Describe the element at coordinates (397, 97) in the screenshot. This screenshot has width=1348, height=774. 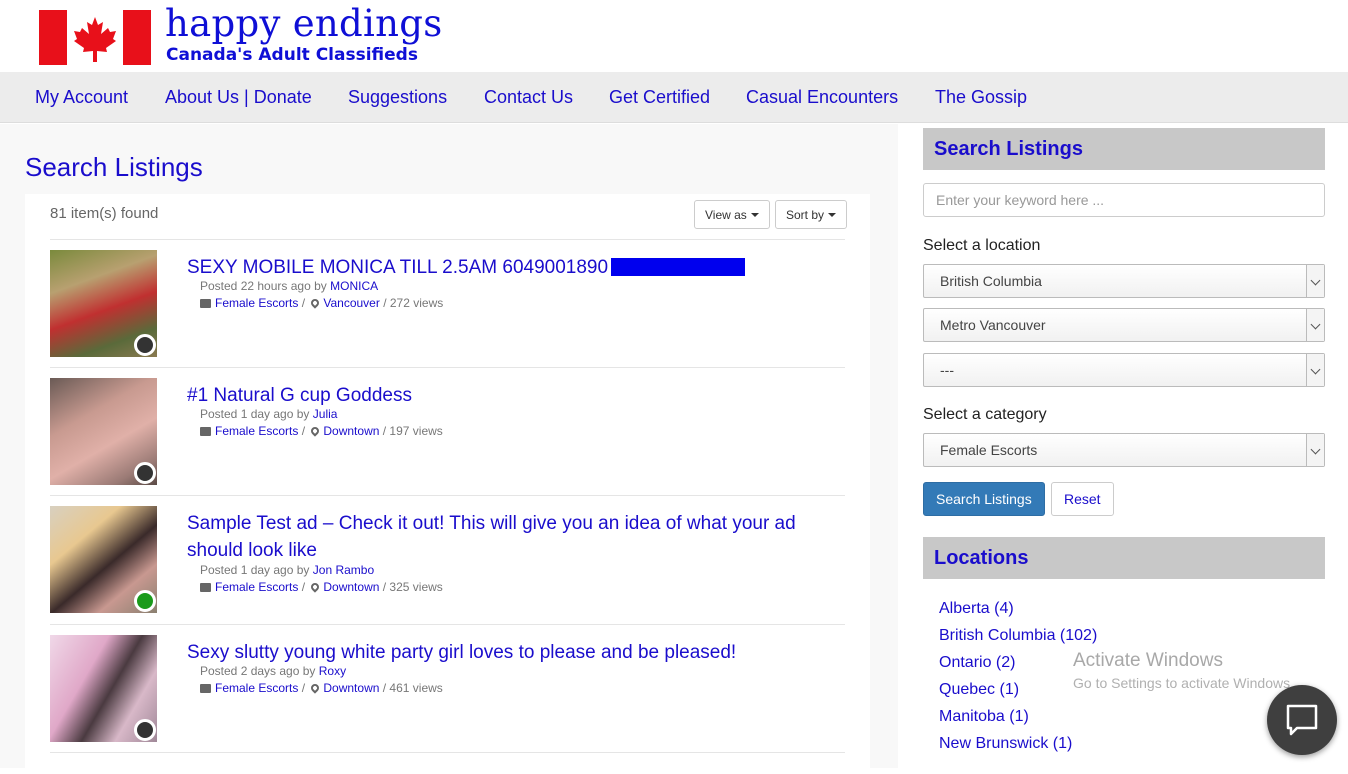
I see `nav-suggestions: Suggestions` at that location.